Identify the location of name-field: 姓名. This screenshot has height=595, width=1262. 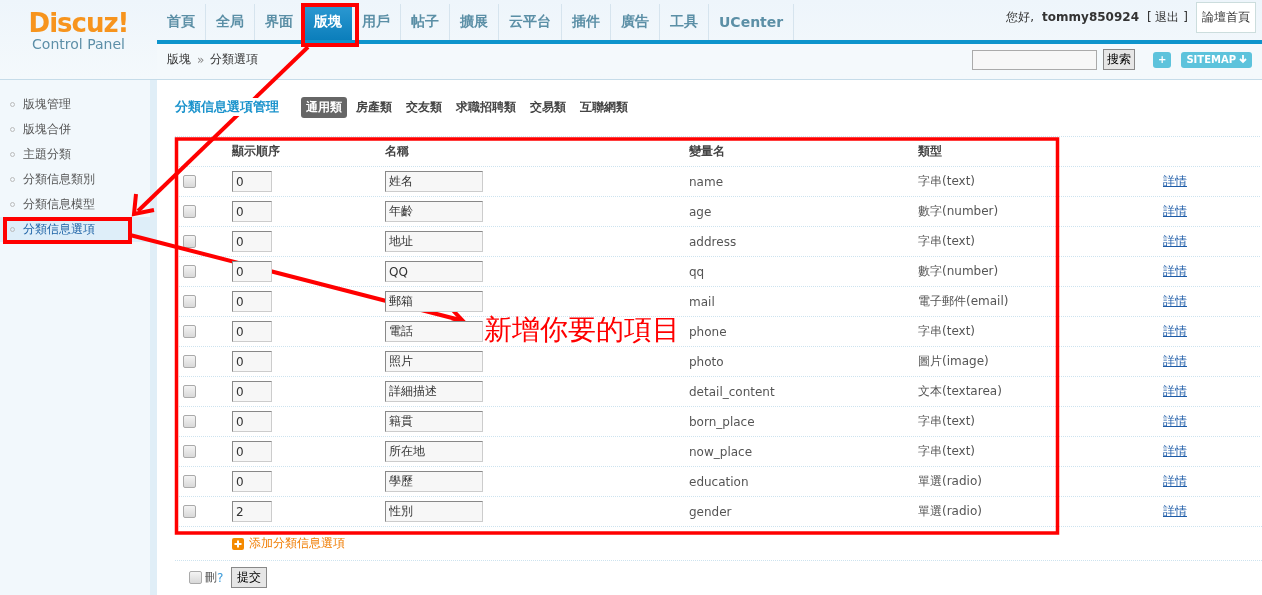
(434, 181).